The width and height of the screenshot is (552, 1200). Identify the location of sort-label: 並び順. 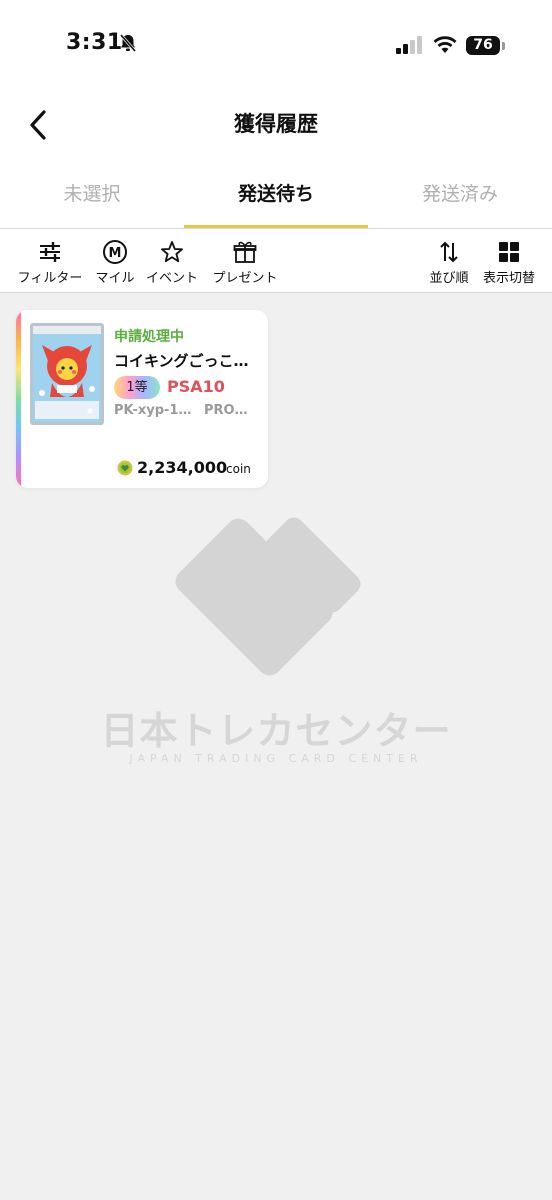
(449, 278).